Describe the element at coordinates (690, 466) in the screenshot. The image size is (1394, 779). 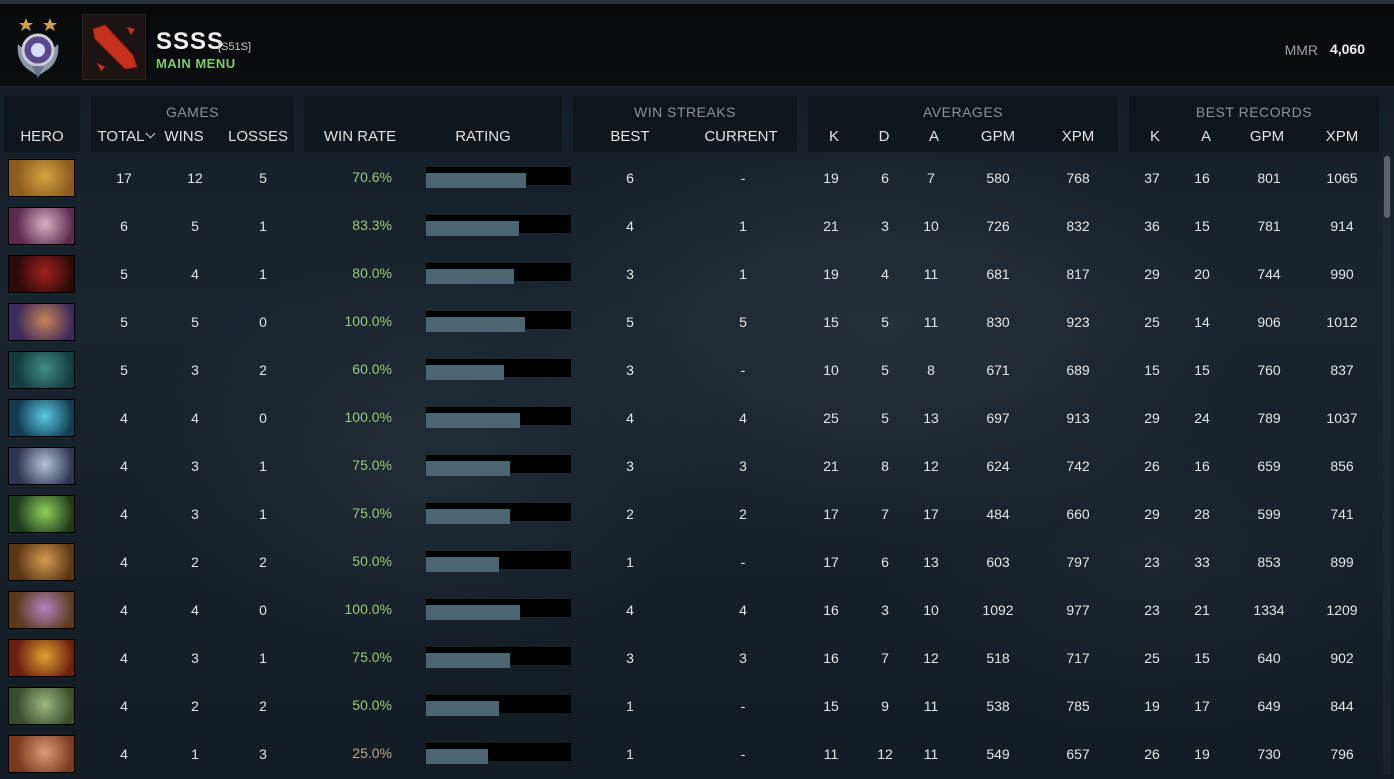
I see `table-row: 4 3 1 3 3 21 8 12 624 742 26 16 659 856 75.0%` at that location.